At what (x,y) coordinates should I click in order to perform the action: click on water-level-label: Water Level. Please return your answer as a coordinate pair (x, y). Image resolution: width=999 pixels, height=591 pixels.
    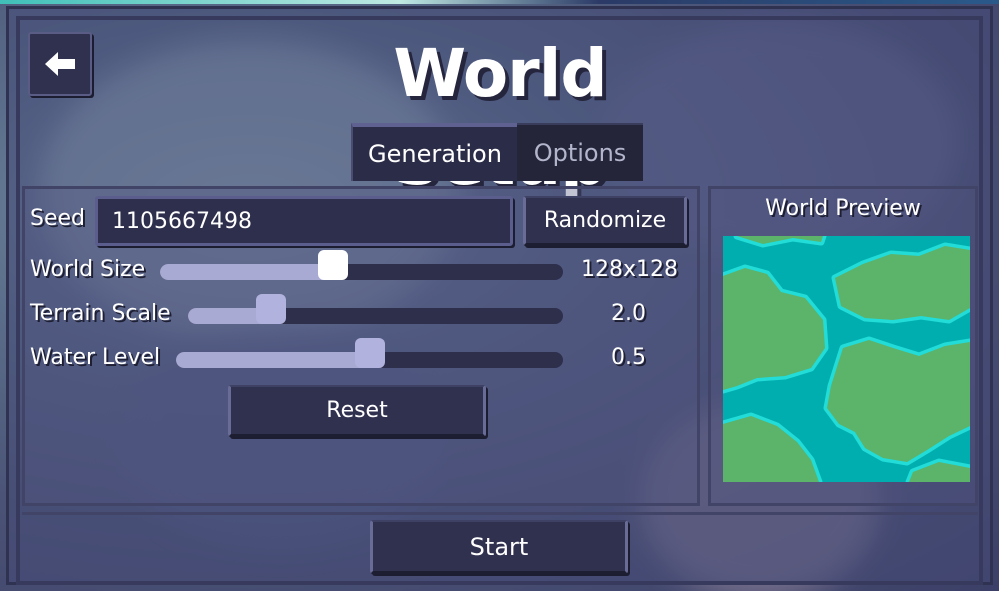
    Looking at the image, I should click on (95, 357).